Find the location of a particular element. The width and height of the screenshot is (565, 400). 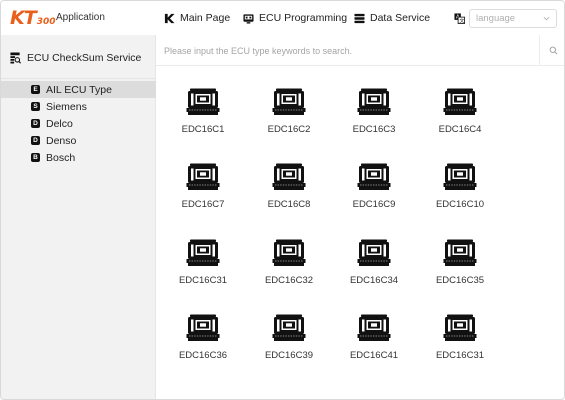

ecu-tile: EDC16C36 is located at coordinates (203, 327).